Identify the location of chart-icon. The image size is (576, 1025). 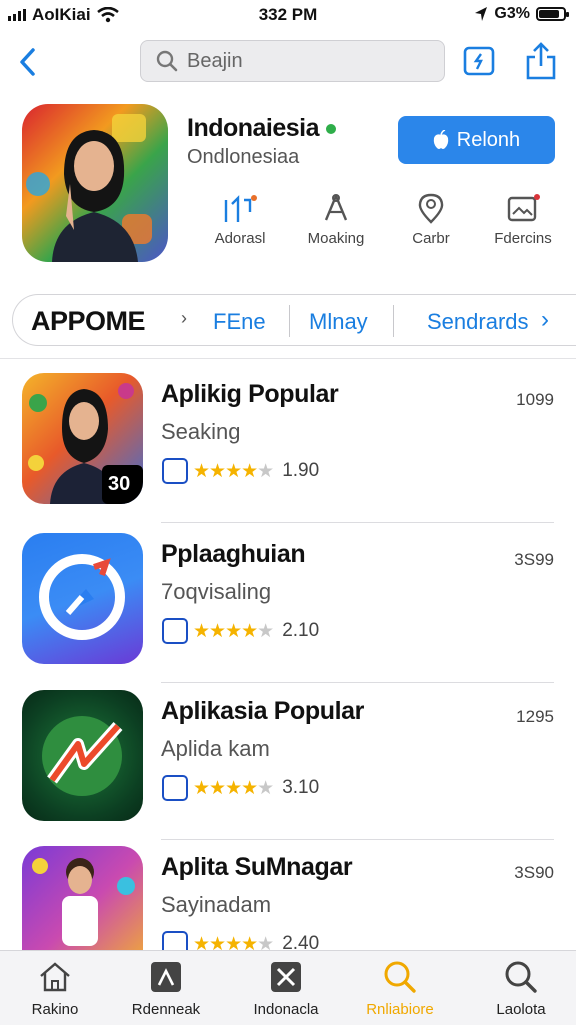
(240, 208).